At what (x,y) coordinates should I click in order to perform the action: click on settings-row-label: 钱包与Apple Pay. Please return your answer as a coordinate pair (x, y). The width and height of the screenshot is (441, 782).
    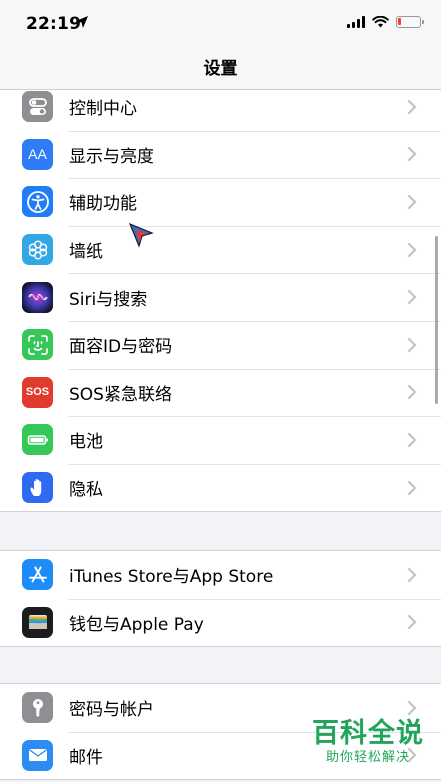
    Looking at the image, I should click on (136, 624).